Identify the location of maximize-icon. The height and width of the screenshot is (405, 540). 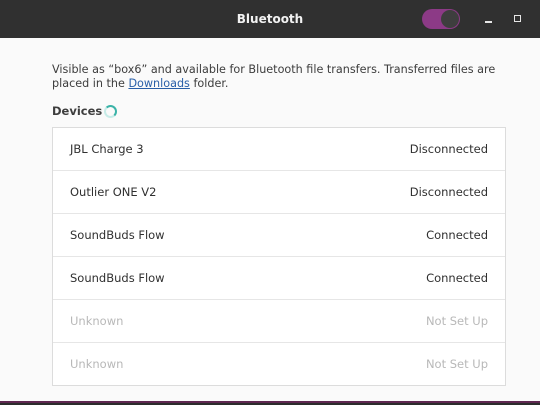
(517, 18).